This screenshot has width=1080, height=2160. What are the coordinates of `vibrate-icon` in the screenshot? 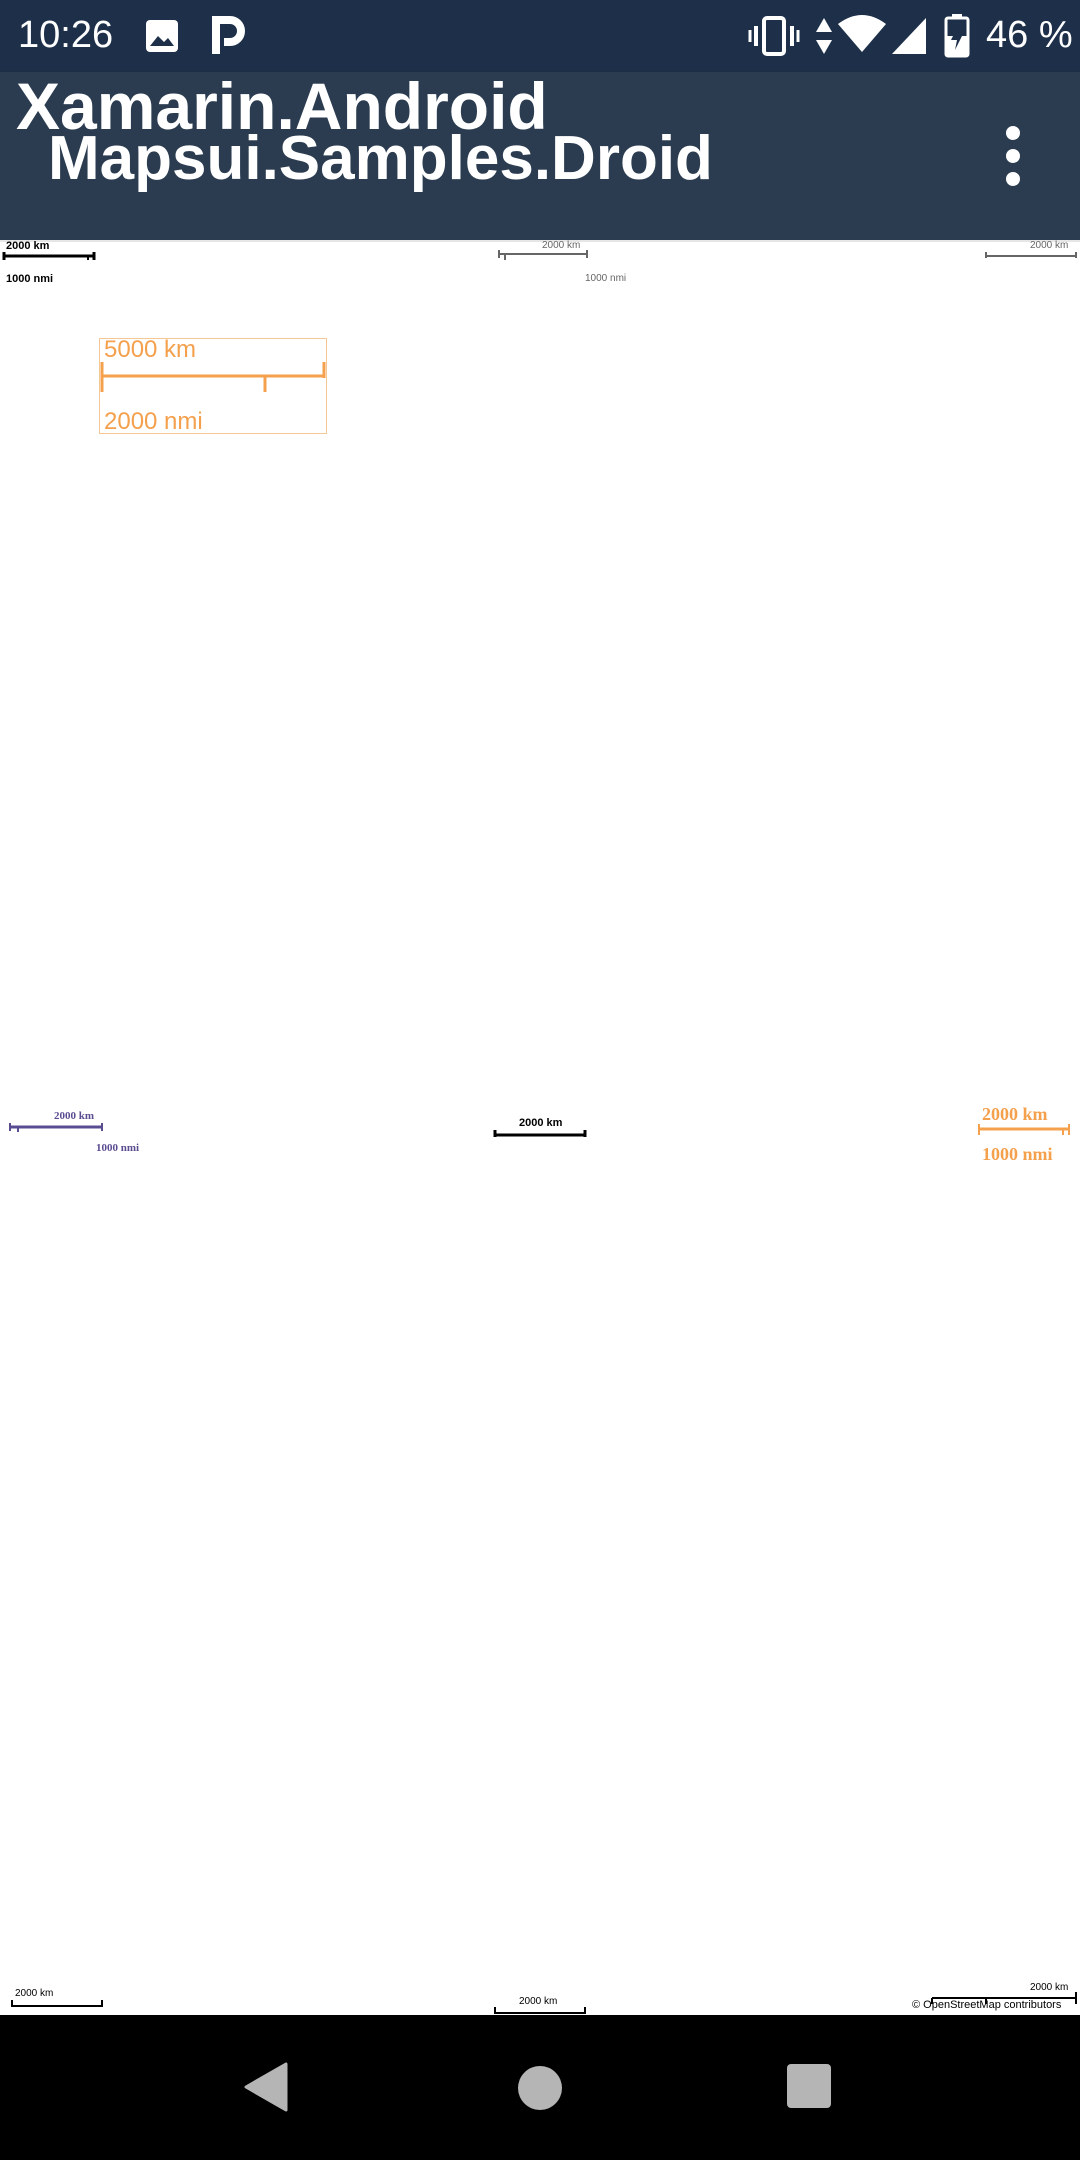 It's located at (774, 36).